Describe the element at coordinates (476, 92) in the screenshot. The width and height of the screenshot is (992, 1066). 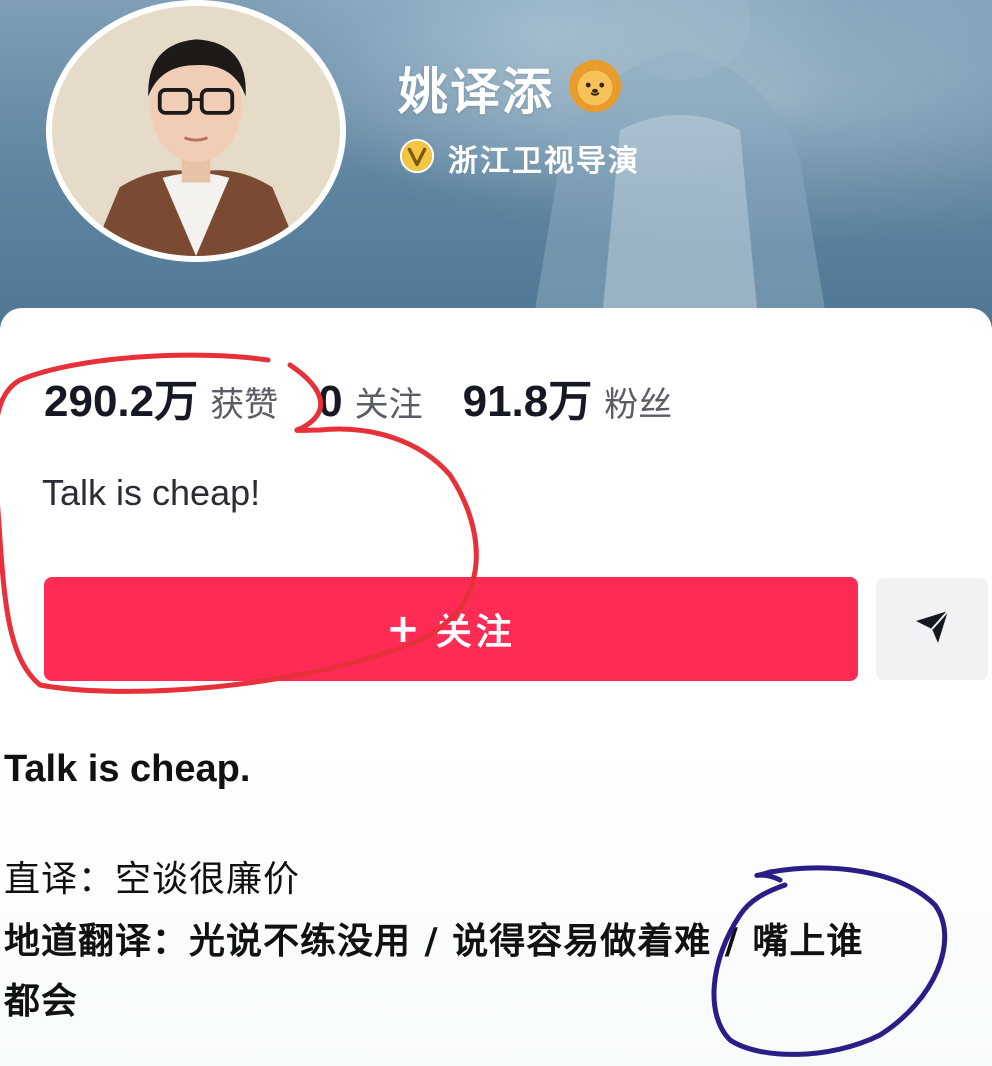
I see `nickname: 姚译添` at that location.